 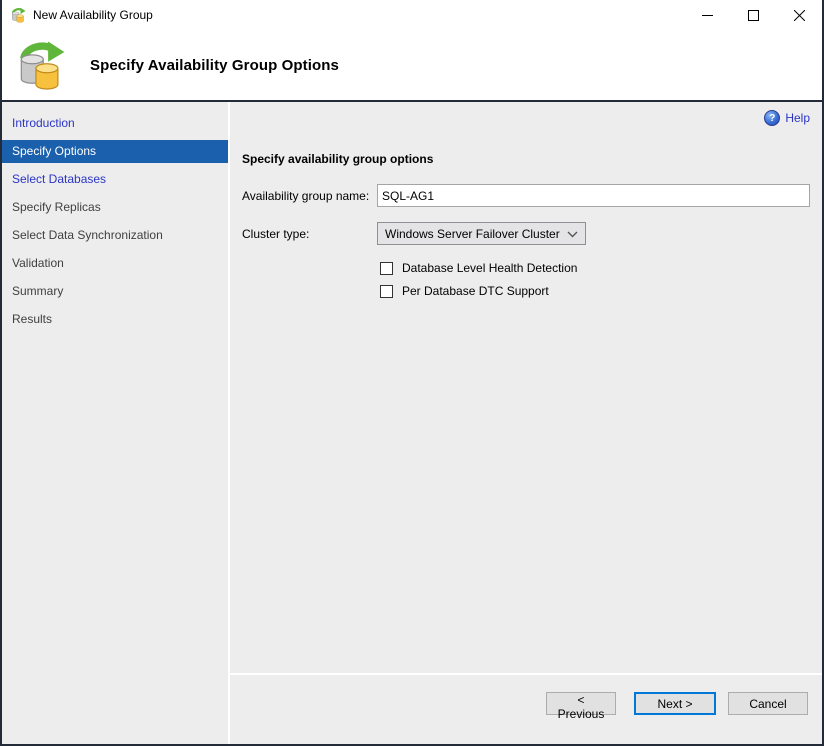 I want to click on next-button: Next >, so click(x=675, y=703).